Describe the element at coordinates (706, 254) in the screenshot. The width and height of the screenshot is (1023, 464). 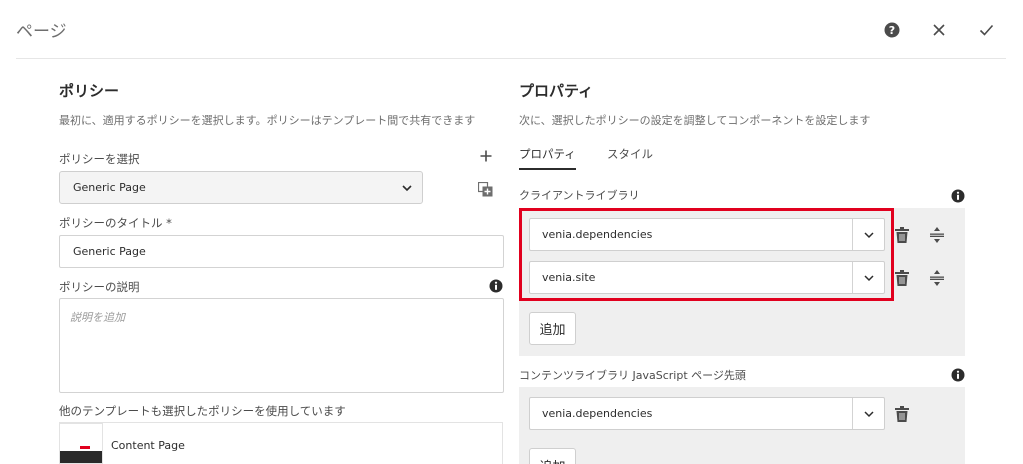
I see `highlight-box` at that location.